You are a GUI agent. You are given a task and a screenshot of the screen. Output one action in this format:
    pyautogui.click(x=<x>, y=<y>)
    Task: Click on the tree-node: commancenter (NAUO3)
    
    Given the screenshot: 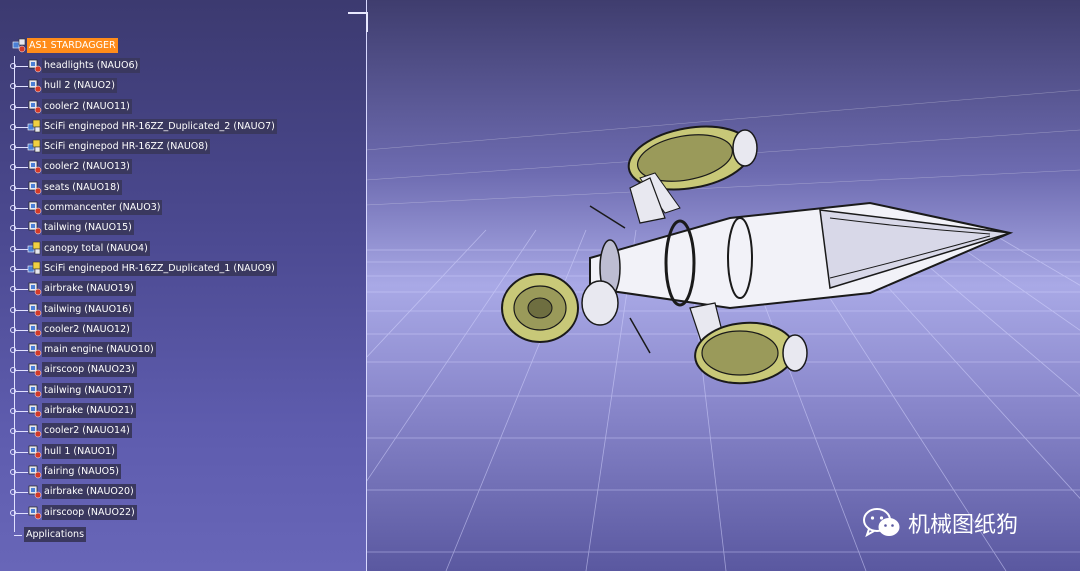 What is the action you would take?
    pyautogui.click(x=185, y=208)
    